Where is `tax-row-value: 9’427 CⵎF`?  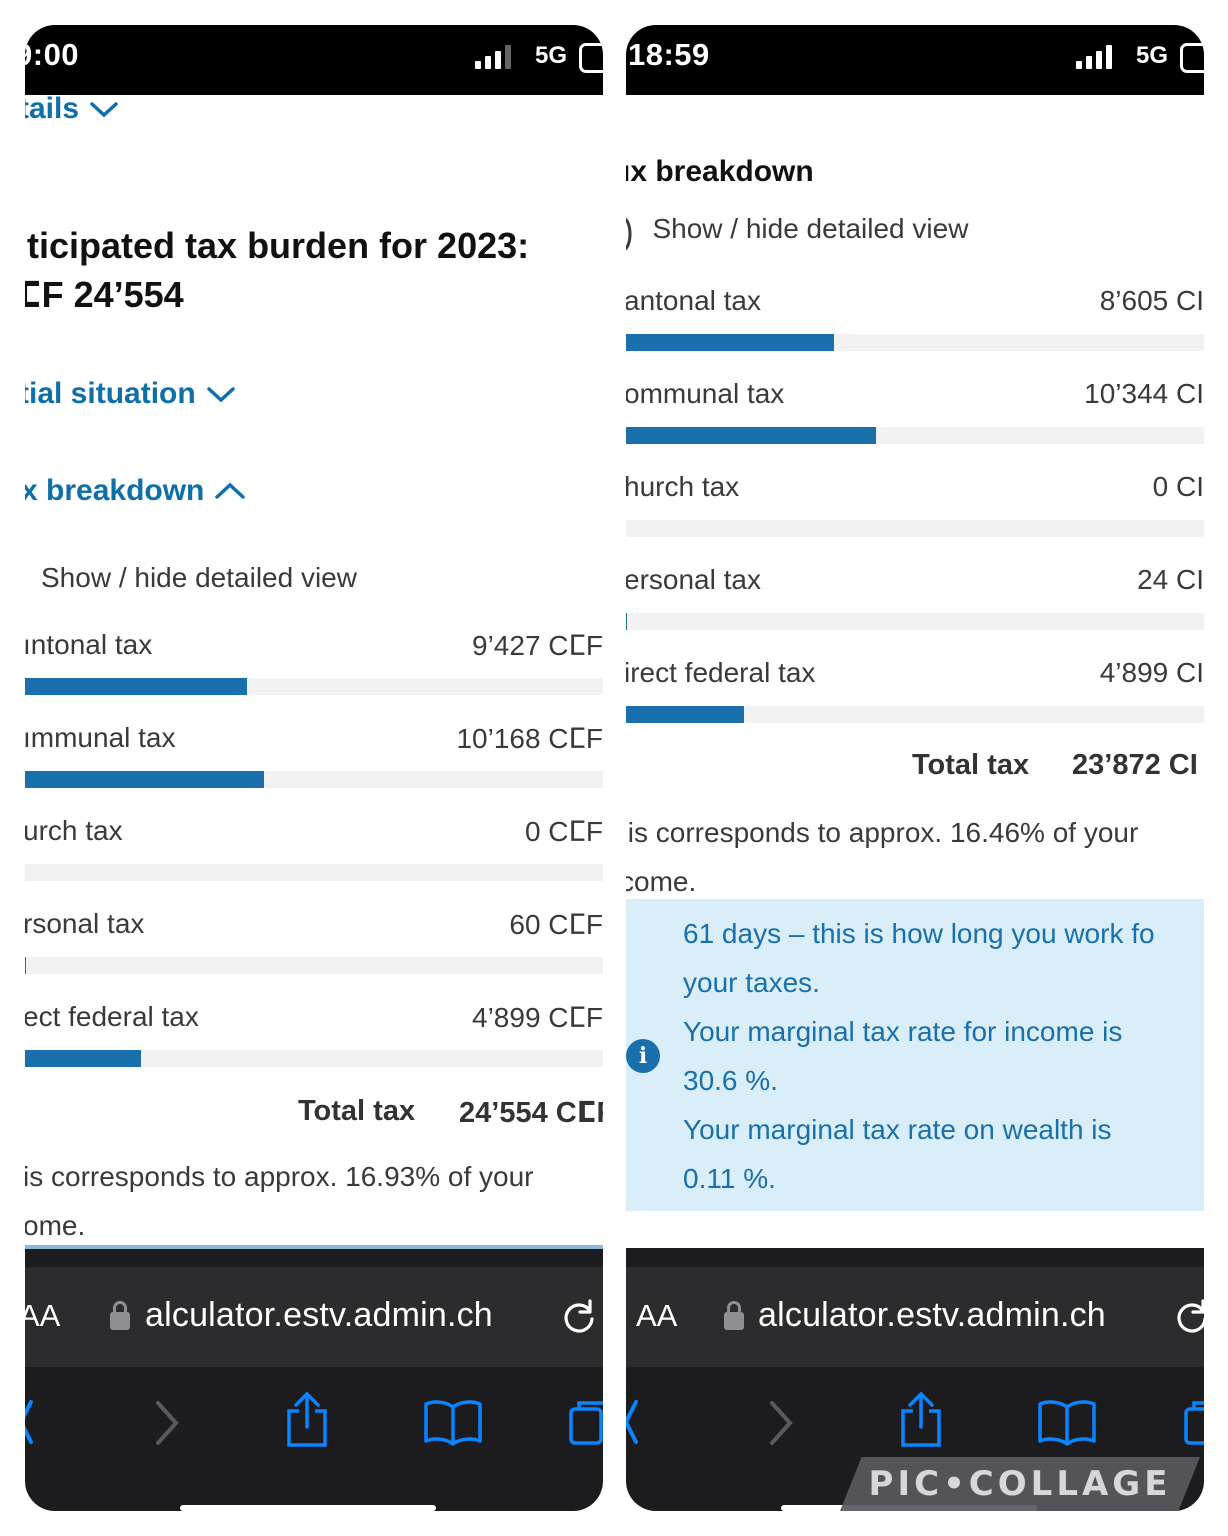
tax-row-value: 9’427 CⵎF is located at coordinates (537, 645).